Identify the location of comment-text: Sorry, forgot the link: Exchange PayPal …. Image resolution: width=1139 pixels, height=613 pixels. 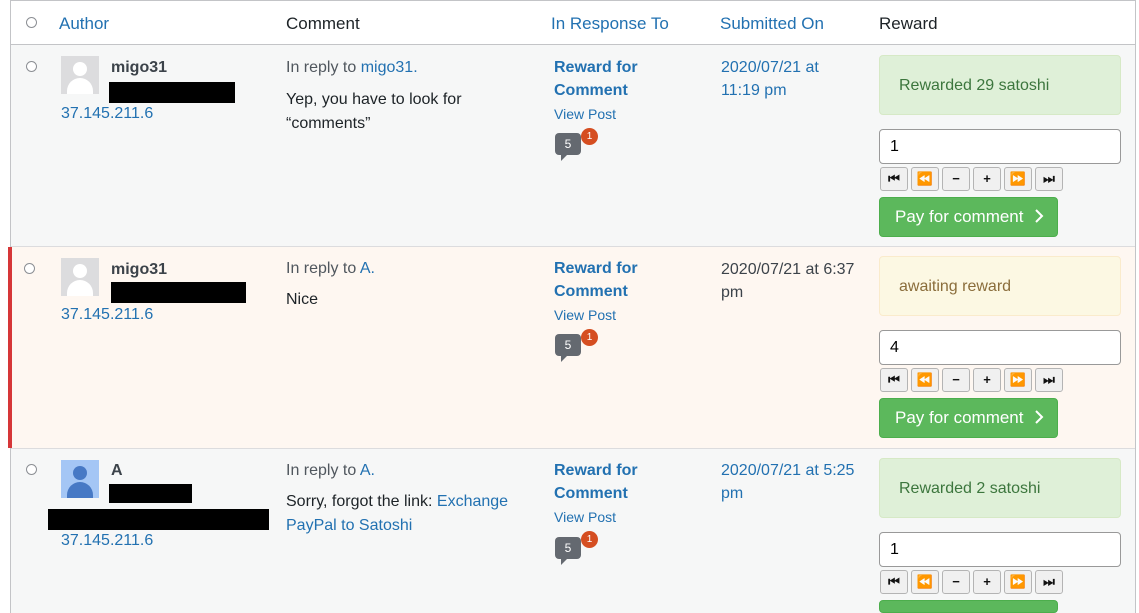
(406, 514).